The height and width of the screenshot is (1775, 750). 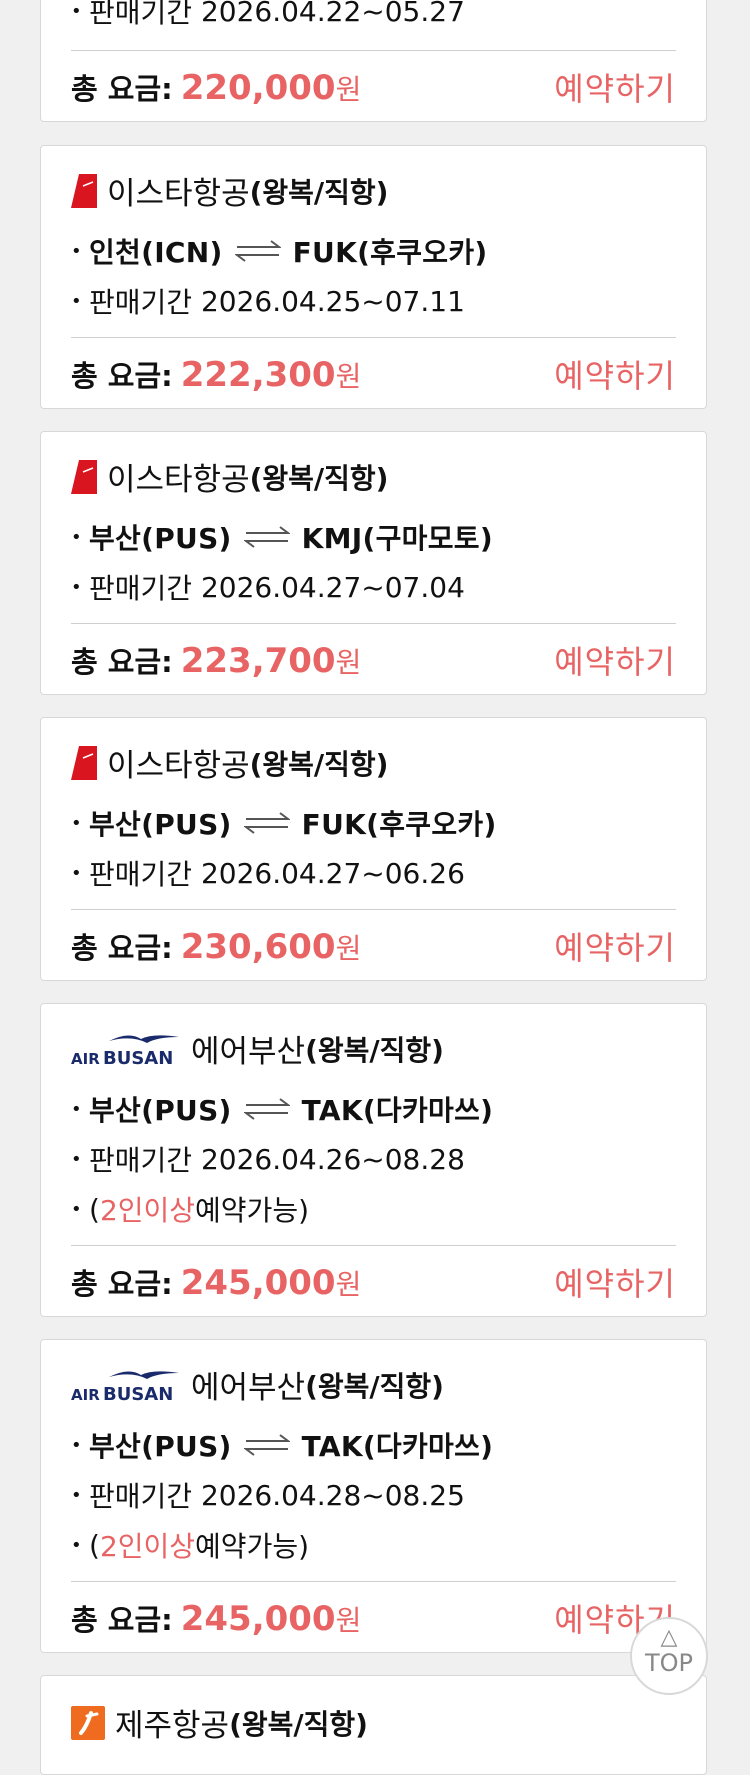 What do you see at coordinates (147, 1546) in the screenshot?
I see `min-passenger-highlight: 2인이상` at bounding box center [147, 1546].